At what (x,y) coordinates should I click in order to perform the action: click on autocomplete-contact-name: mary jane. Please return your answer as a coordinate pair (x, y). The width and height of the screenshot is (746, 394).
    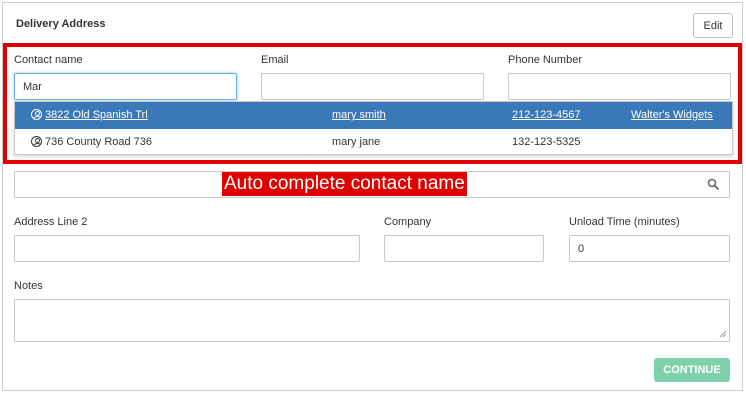
    Looking at the image, I should click on (356, 142).